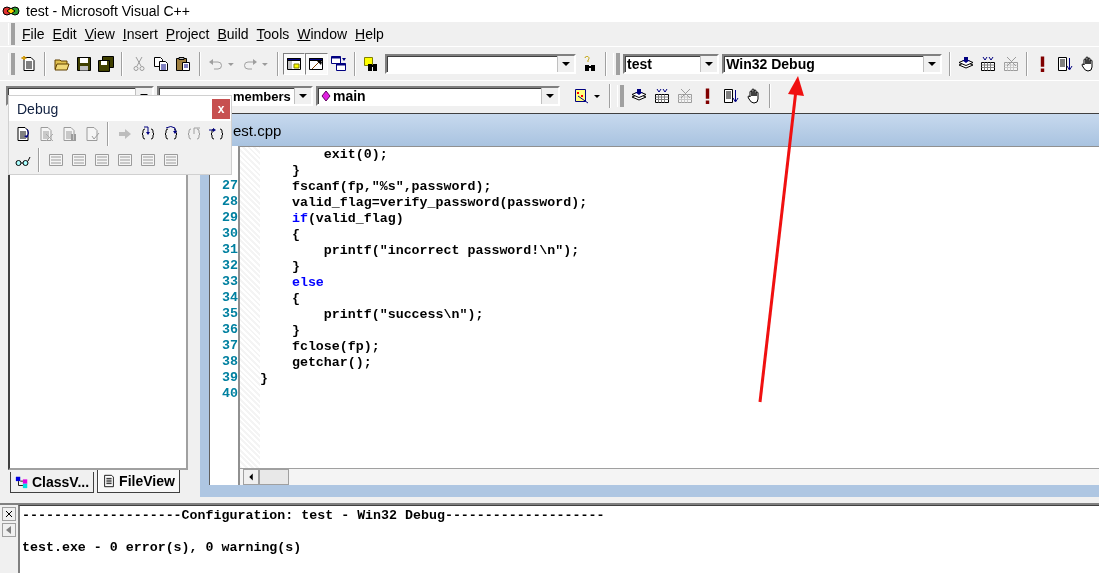 This screenshot has width=1099, height=573. Describe the element at coordinates (313, 515) in the screenshot. I see `output-line: --------------------Configuration: test - Win32 Debug--------------------` at that location.